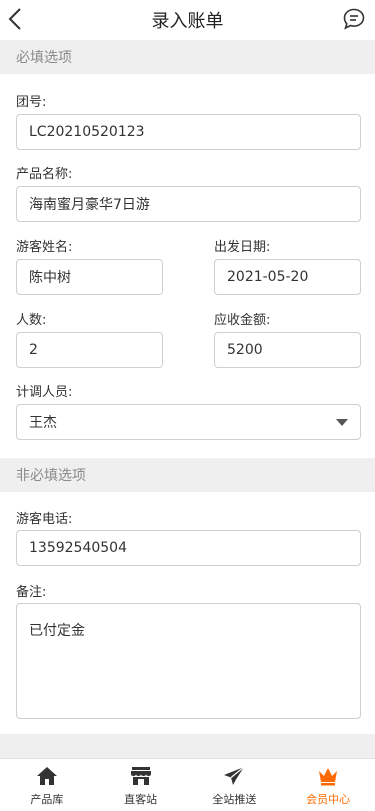 This screenshot has height=811, width=375. I want to click on receivable-amount-input: 5200, so click(287, 350).